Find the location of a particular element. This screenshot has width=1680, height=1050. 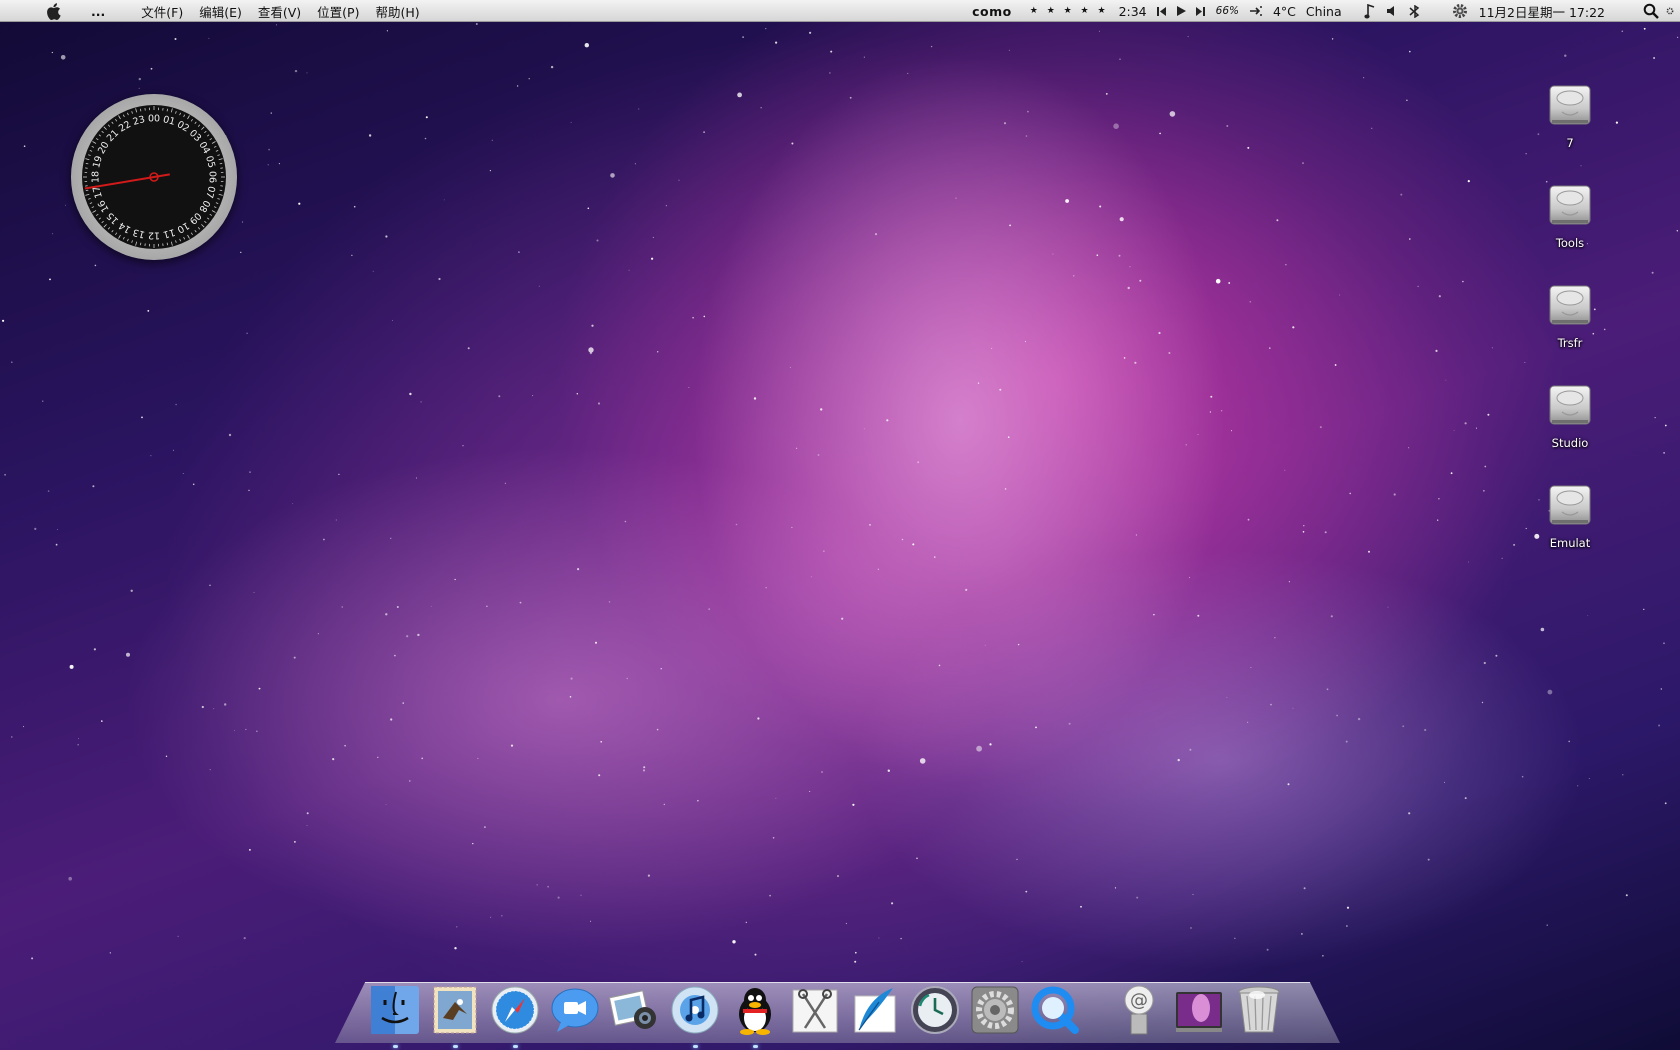

weather-location: China is located at coordinates (1324, 11).